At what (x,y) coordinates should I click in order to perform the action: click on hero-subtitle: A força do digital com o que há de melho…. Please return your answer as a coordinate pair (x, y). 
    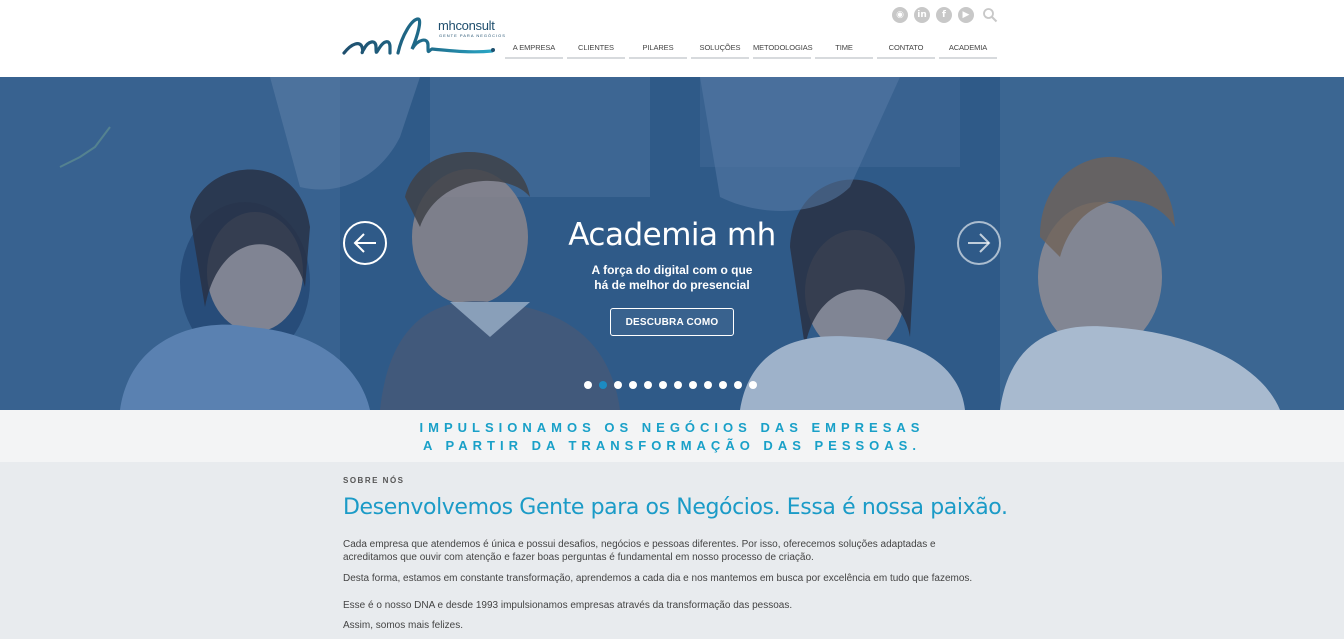
    Looking at the image, I should click on (672, 278).